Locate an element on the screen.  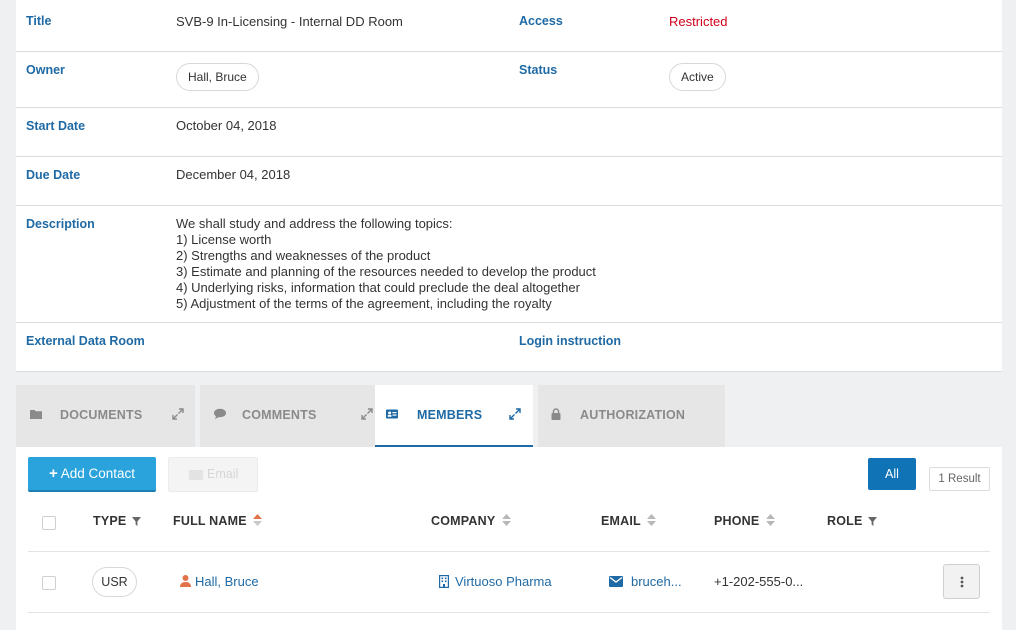
due-date-value: December 04, 2018 is located at coordinates (233, 174).